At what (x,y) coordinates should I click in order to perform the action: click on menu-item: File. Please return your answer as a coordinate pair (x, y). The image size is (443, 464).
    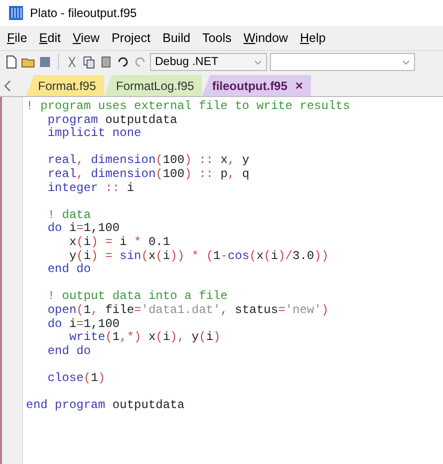
    Looking at the image, I should click on (17, 38).